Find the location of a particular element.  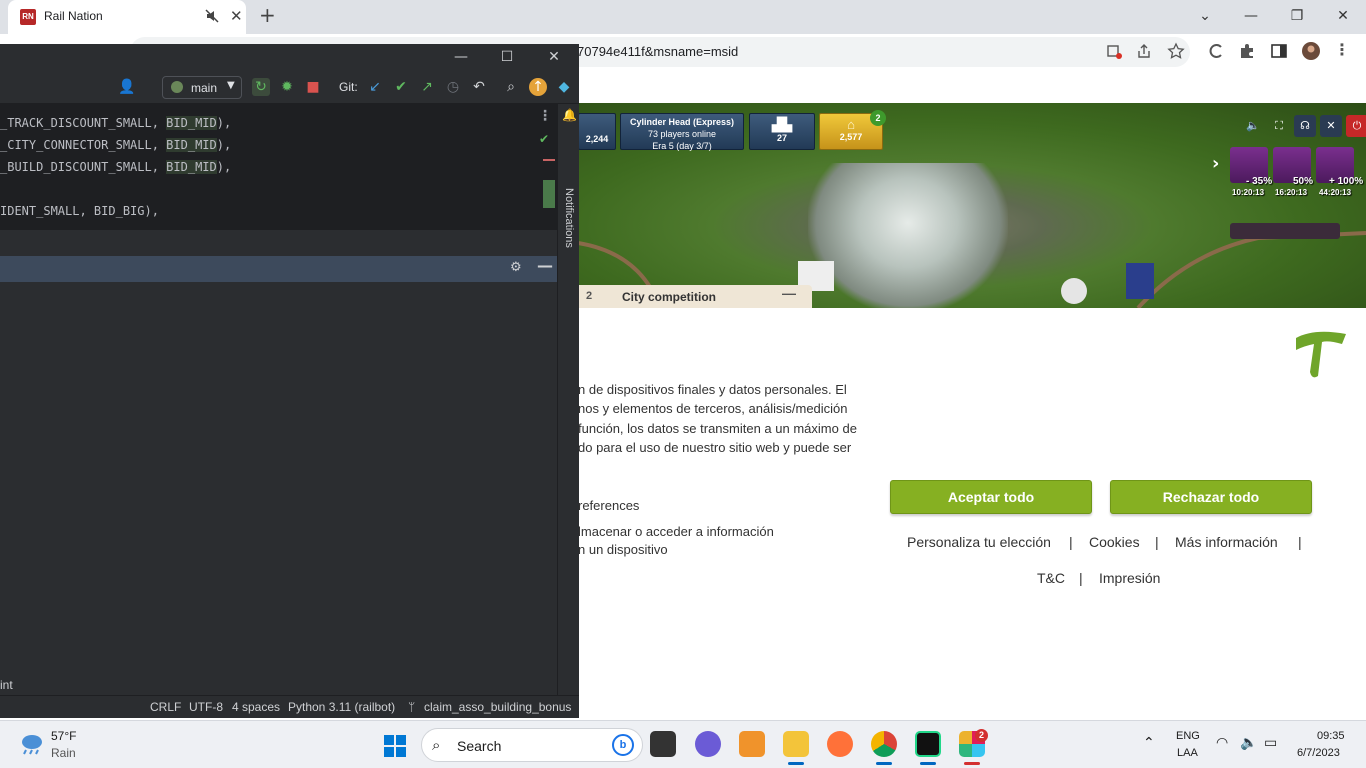

players-online: 73 players online is located at coordinates (682, 134).